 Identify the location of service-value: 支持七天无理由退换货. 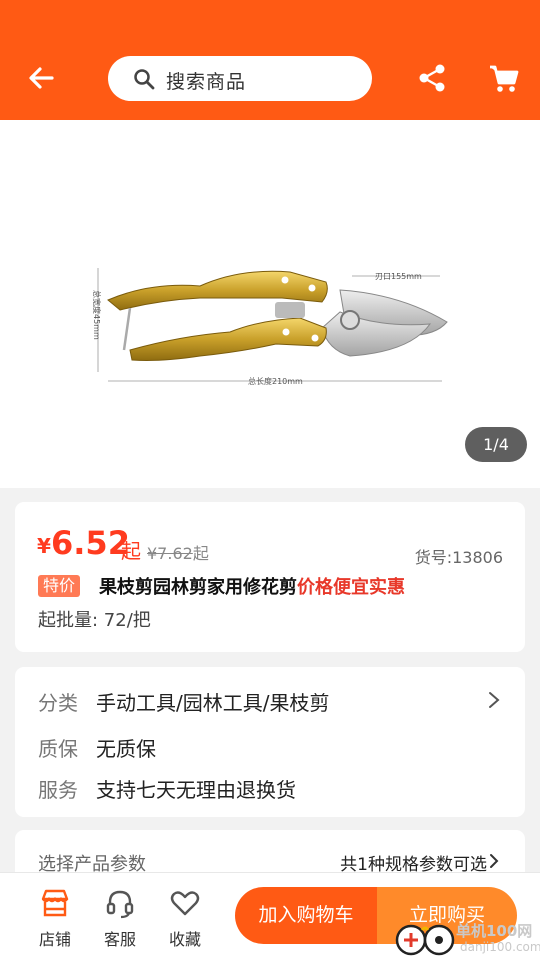
(196, 790).